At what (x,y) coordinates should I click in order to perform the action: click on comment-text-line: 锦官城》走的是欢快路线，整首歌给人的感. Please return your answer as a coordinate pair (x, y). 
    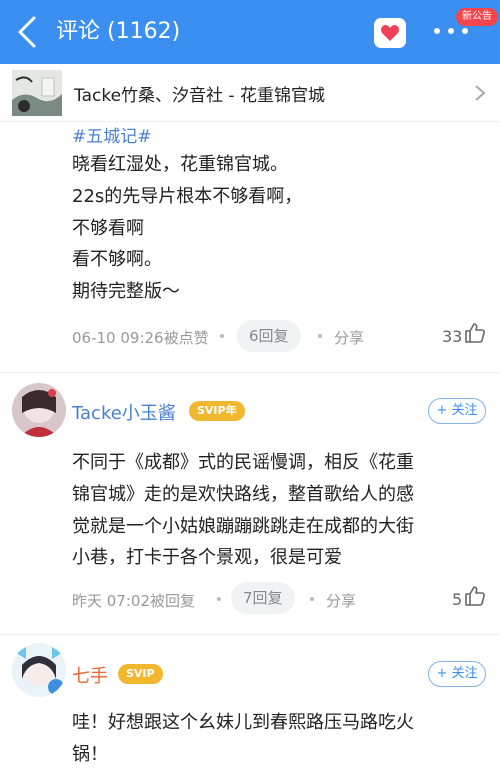
    Looking at the image, I should click on (243, 494).